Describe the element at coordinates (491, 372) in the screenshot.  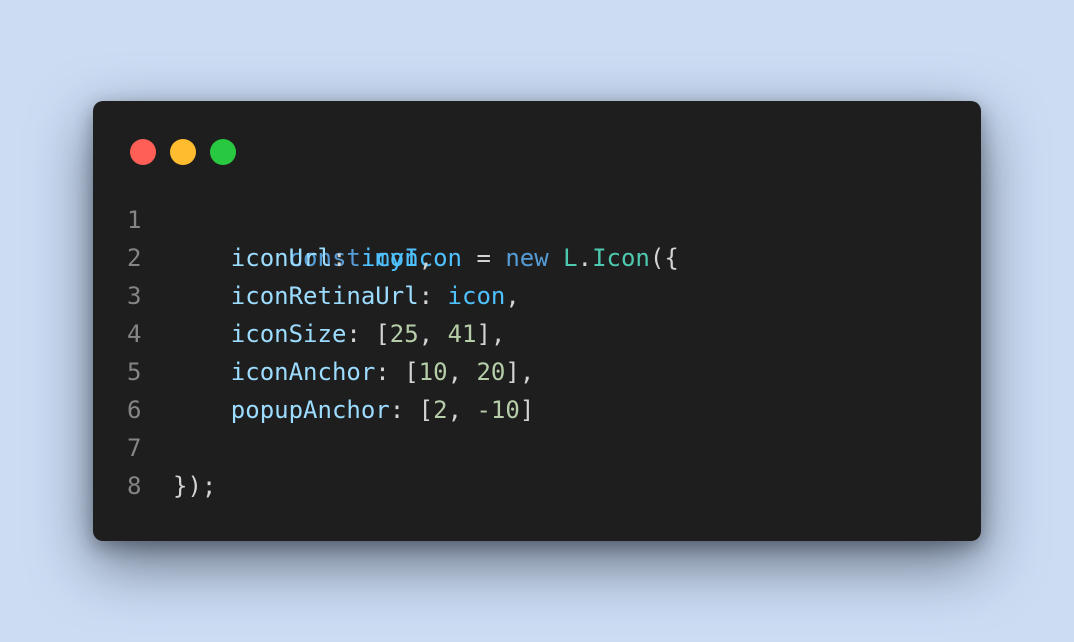
I see `number-literal: 20` at that location.